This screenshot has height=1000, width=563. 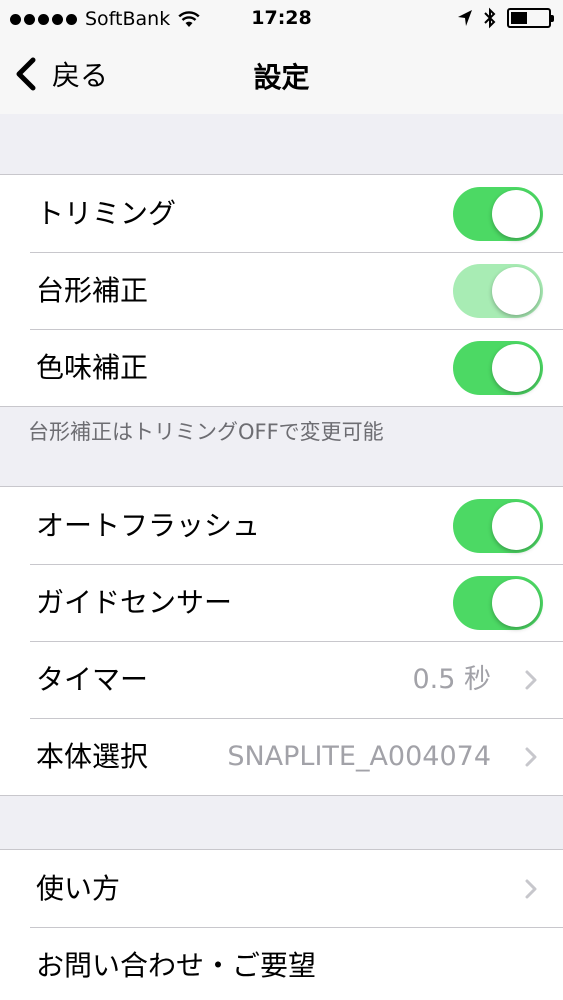 I want to click on device-select-row: 本体選択 SNAPLITE_A004074, so click(x=281, y=756).